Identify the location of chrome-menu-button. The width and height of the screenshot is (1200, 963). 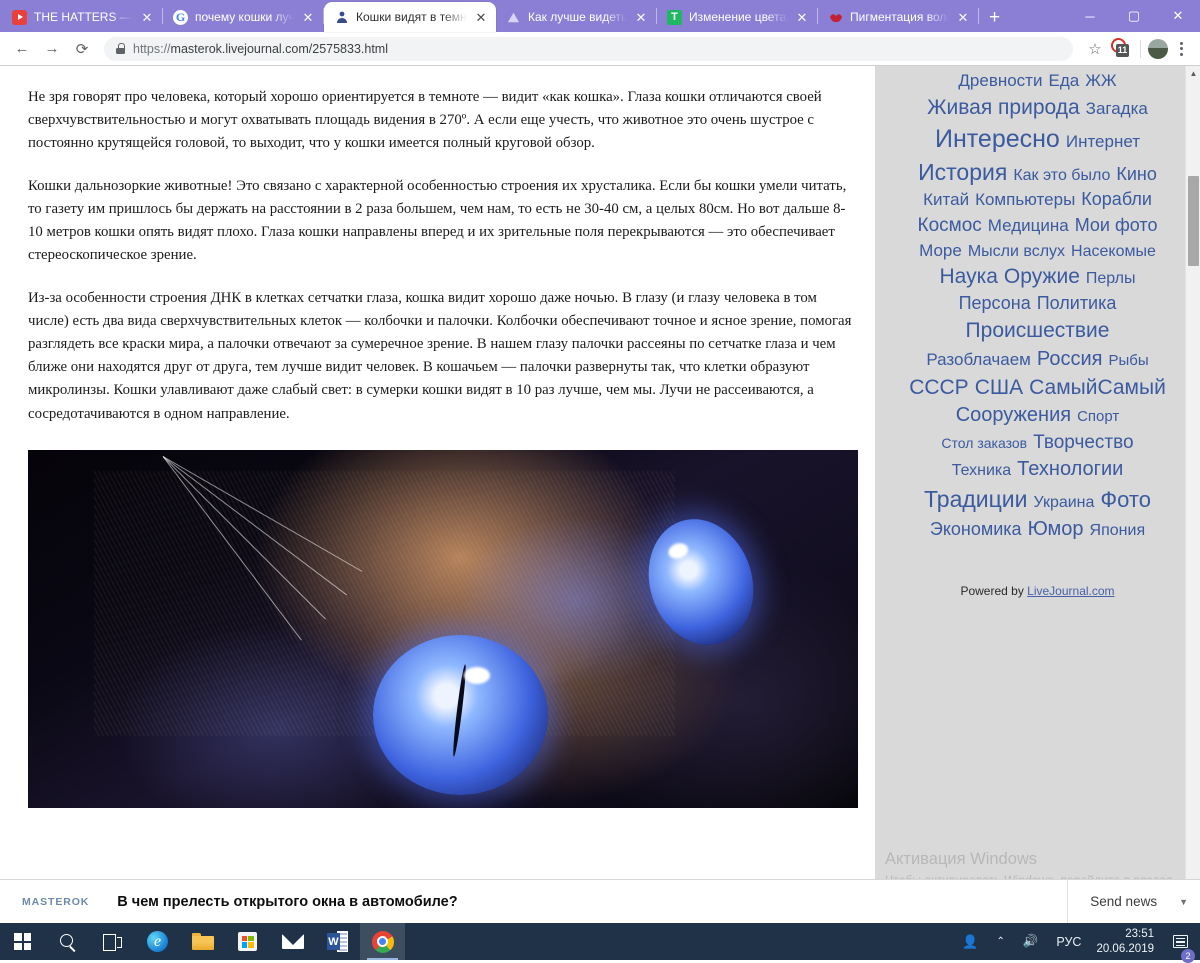
(1181, 48).